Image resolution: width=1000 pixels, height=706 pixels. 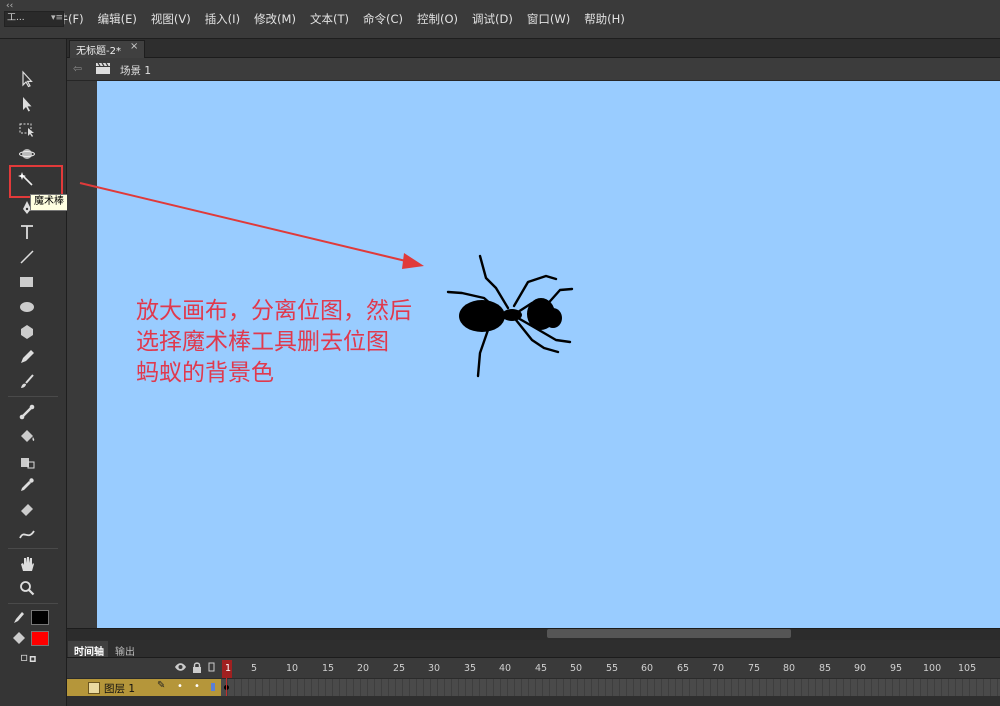 I want to click on scrollbar-thumb, so click(x=669, y=633).